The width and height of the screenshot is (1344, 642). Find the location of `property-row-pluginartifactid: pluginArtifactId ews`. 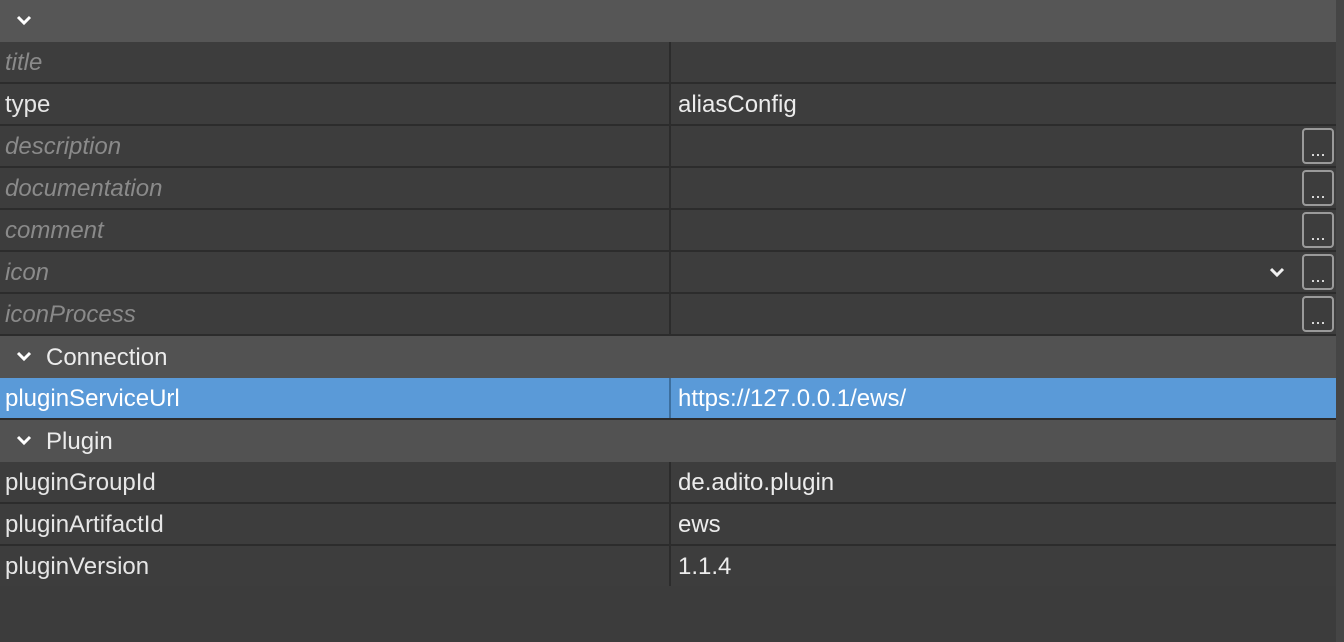

property-row-pluginartifactid: pluginArtifactId ews is located at coordinates (668, 525).